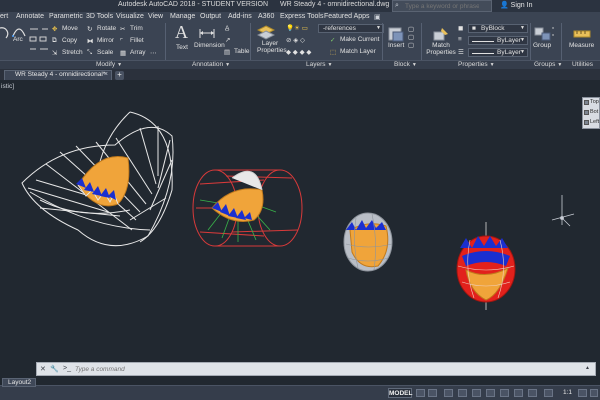  Describe the element at coordinates (396, 34) in the screenshot. I see `insert-block-icon` at that location.